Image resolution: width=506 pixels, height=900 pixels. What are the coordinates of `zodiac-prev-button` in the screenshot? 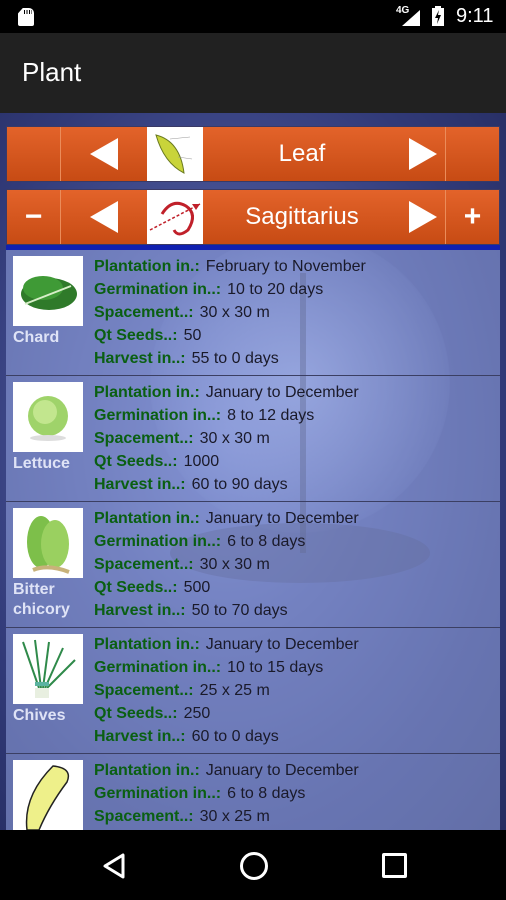 It's located at (104, 217).